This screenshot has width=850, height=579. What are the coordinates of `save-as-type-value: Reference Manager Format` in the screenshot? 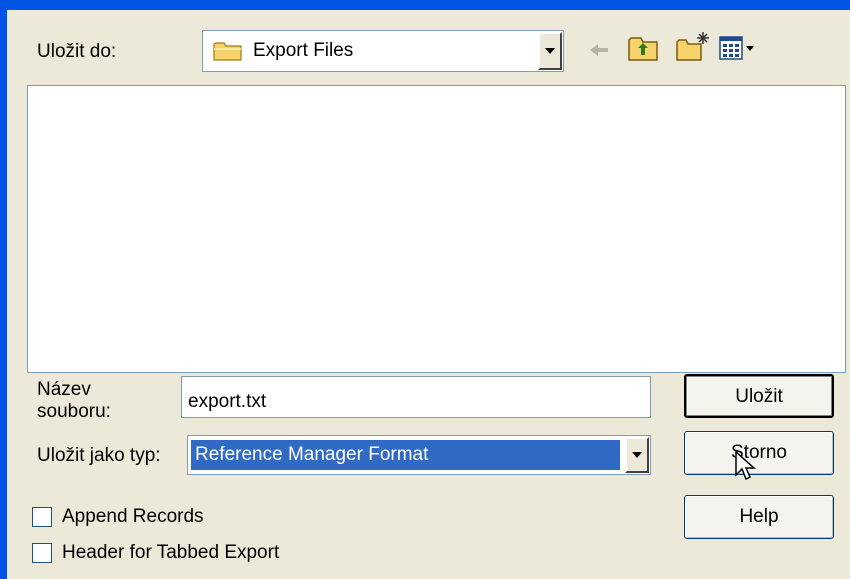 It's located at (405, 455).